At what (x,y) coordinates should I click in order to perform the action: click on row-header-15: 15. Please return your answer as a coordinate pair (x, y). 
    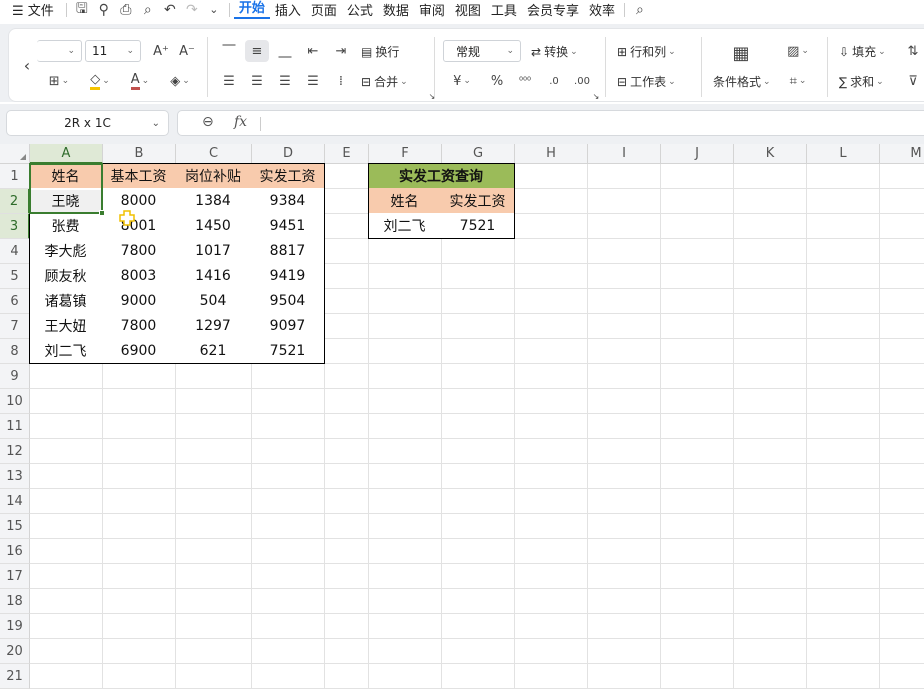
    Looking at the image, I should click on (15, 526).